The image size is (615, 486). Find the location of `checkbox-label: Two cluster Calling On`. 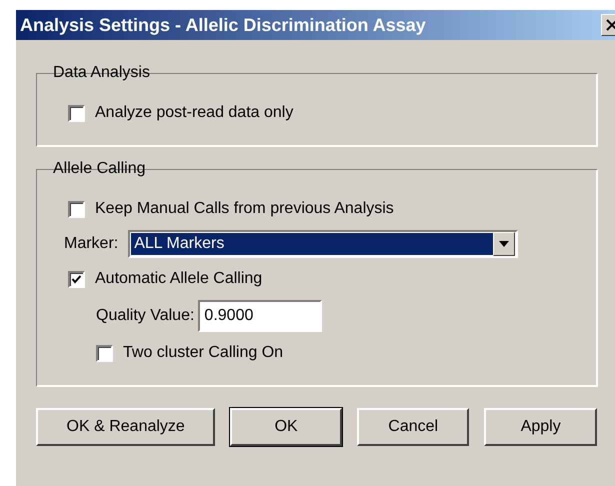

checkbox-label: Two cluster Calling On is located at coordinates (203, 353).